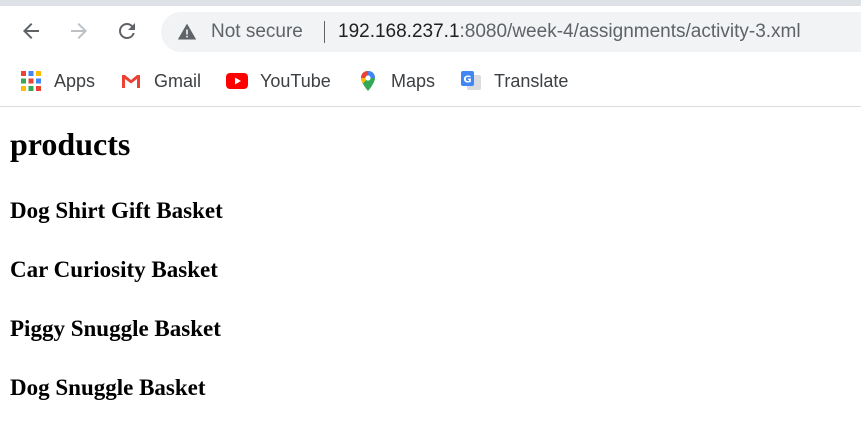 This screenshot has width=861, height=442. I want to click on translate-icon: G, so click(471, 80).